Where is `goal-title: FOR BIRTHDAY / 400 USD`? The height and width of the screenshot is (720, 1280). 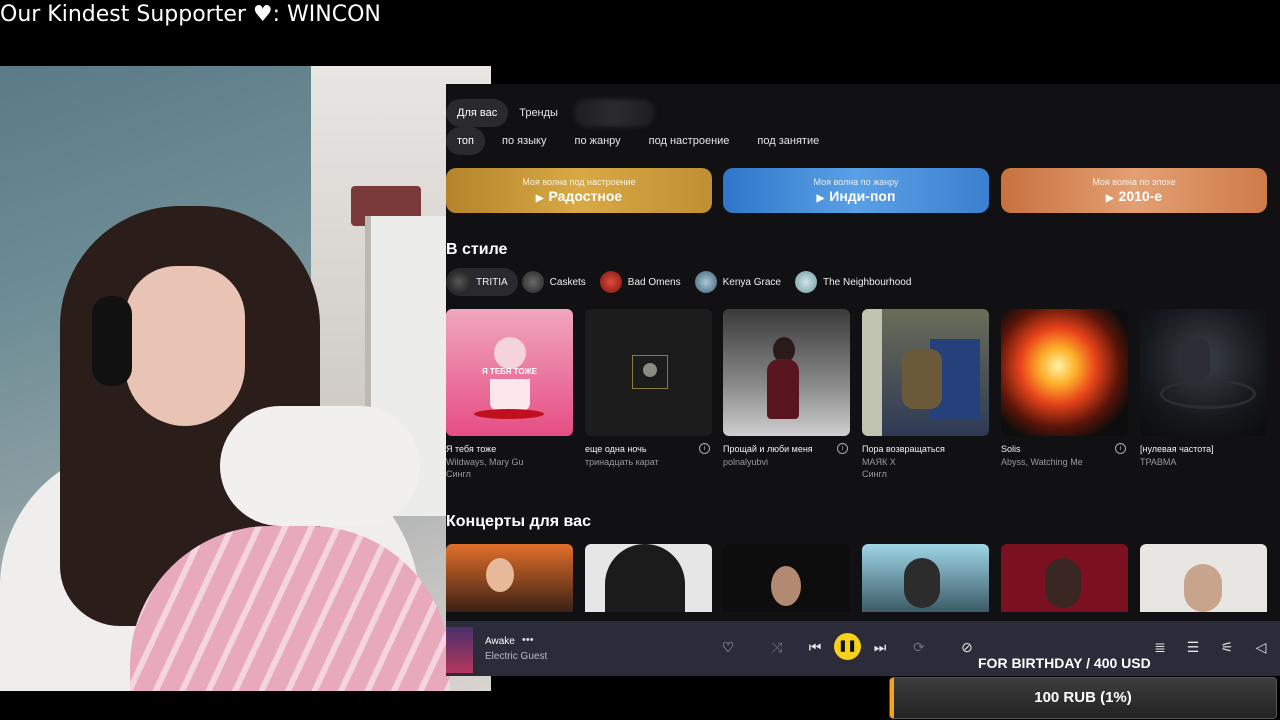 goal-title: FOR BIRTHDAY / 400 USD is located at coordinates (1064, 663).